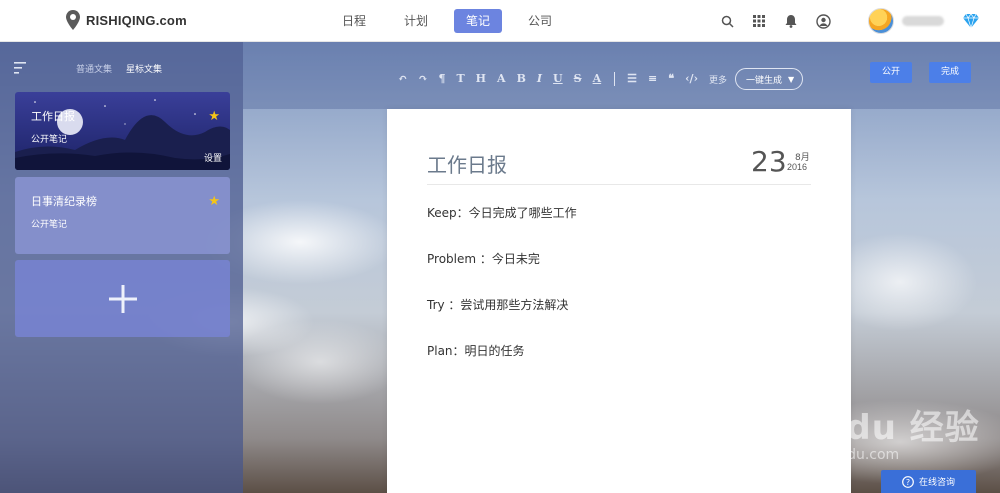 Image resolution: width=1000 pixels, height=493 pixels. Describe the element at coordinates (891, 72) in the screenshot. I see `public-button: 公开` at that location.